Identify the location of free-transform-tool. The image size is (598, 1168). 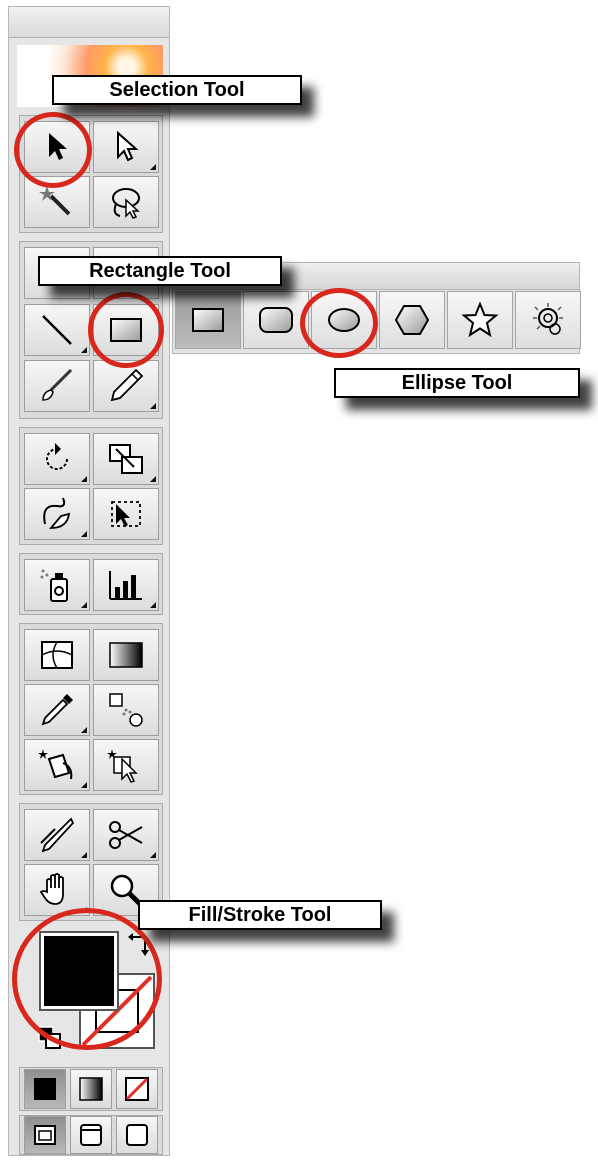
(126, 514).